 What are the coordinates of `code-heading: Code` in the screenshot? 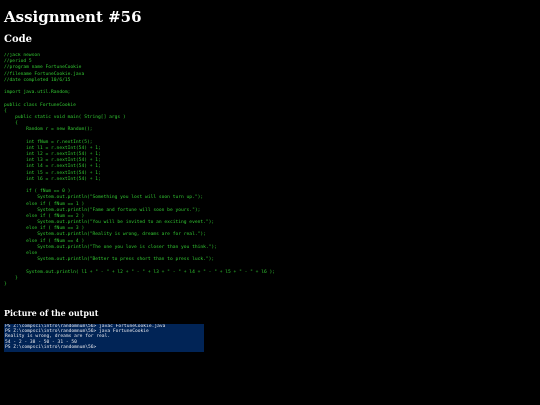 It's located at (18, 39).